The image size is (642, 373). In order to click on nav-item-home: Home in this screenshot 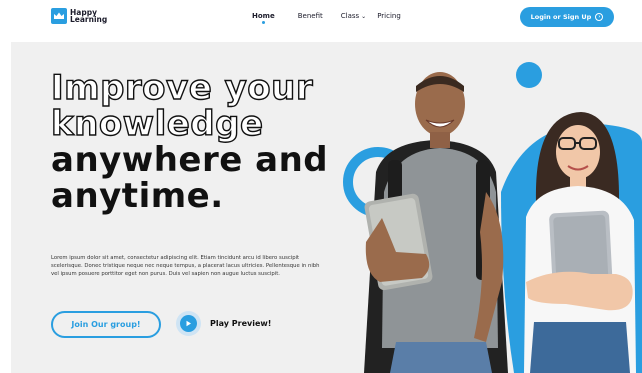, I will do `click(263, 18)`.